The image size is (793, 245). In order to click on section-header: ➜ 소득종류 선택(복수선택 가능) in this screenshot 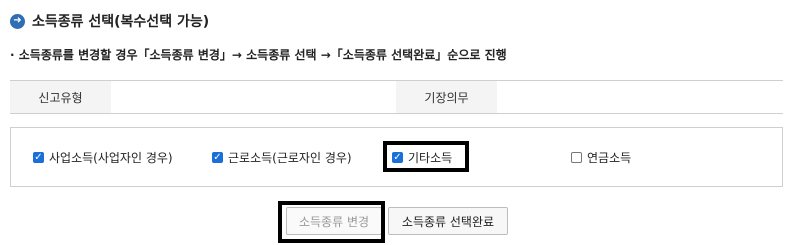, I will do `click(109, 21)`.